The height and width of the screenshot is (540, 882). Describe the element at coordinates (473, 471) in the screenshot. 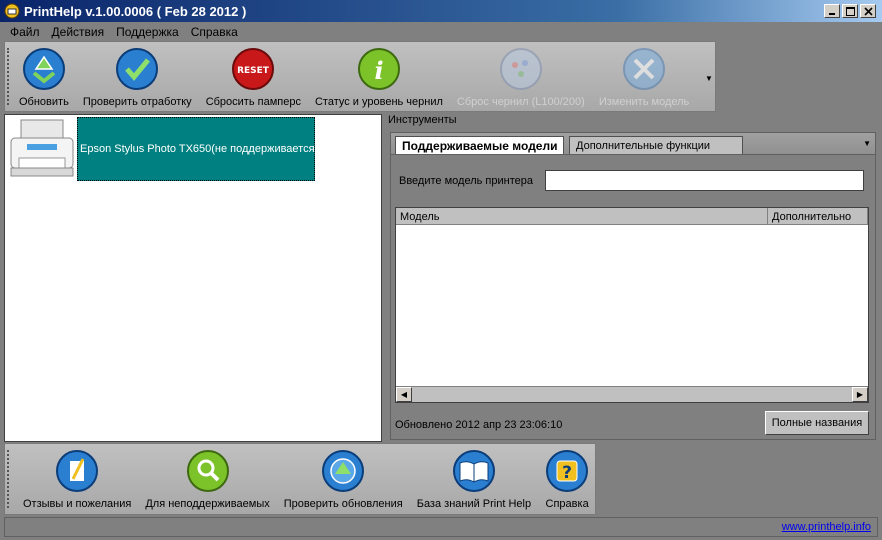

I see `book-icon` at that location.